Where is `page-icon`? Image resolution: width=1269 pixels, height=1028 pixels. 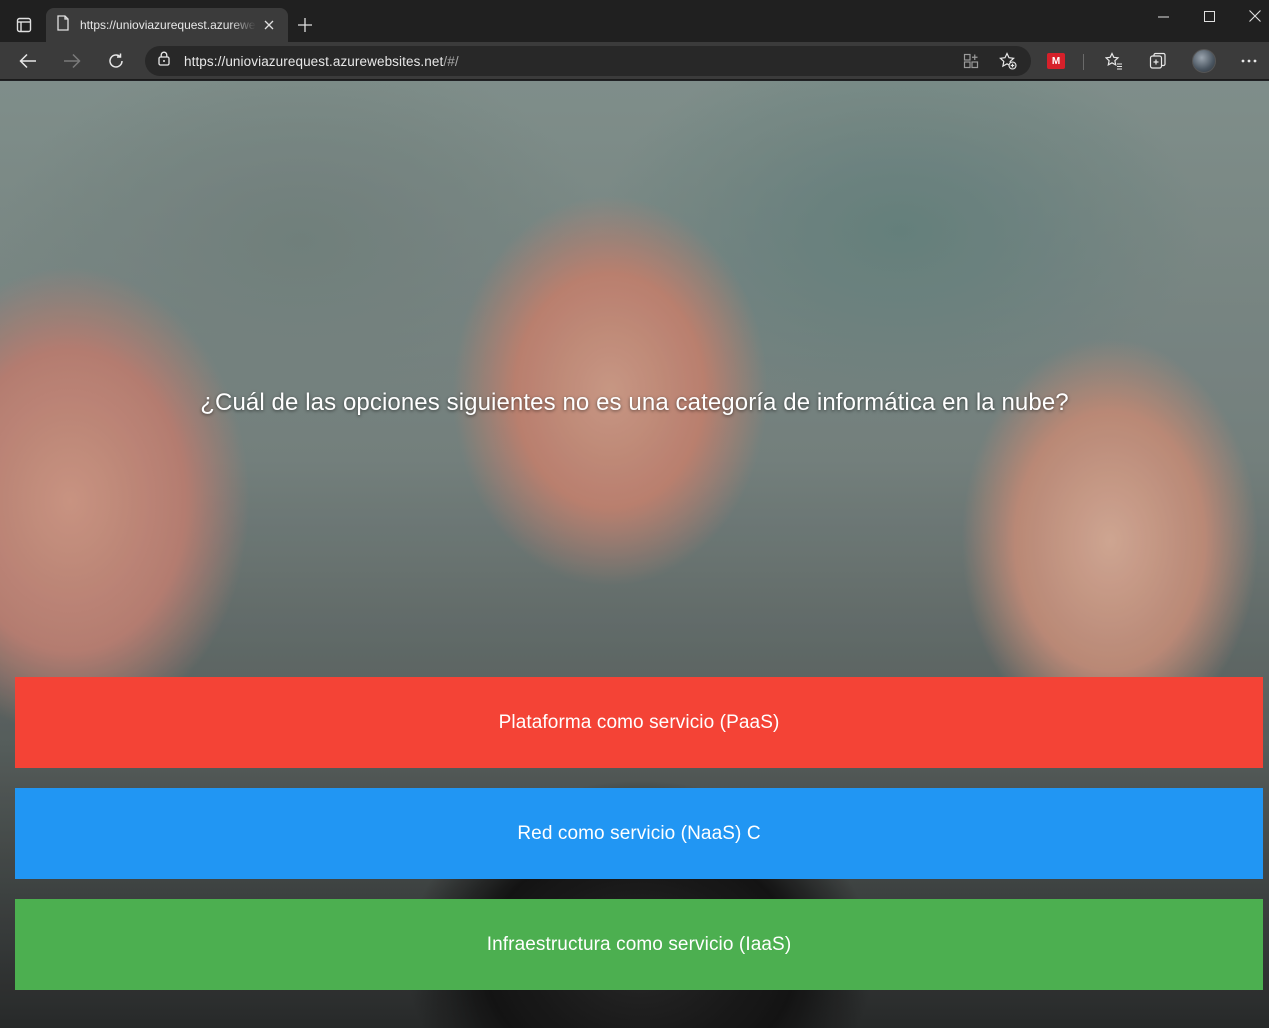 page-icon is located at coordinates (63, 25).